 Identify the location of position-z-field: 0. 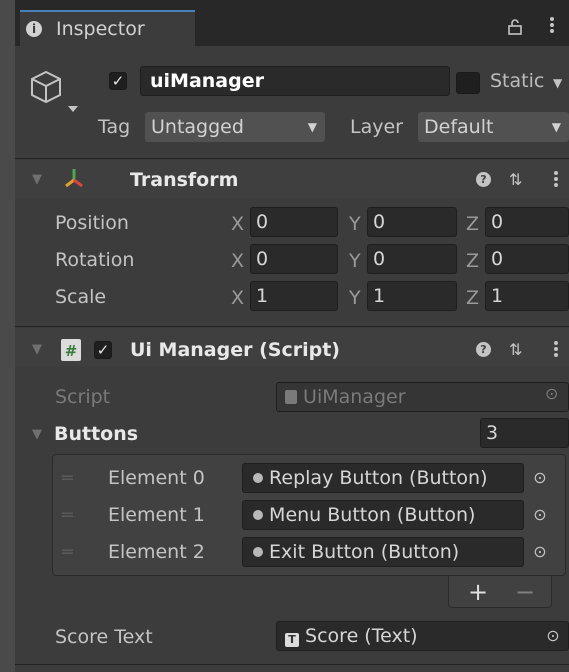
(527, 222).